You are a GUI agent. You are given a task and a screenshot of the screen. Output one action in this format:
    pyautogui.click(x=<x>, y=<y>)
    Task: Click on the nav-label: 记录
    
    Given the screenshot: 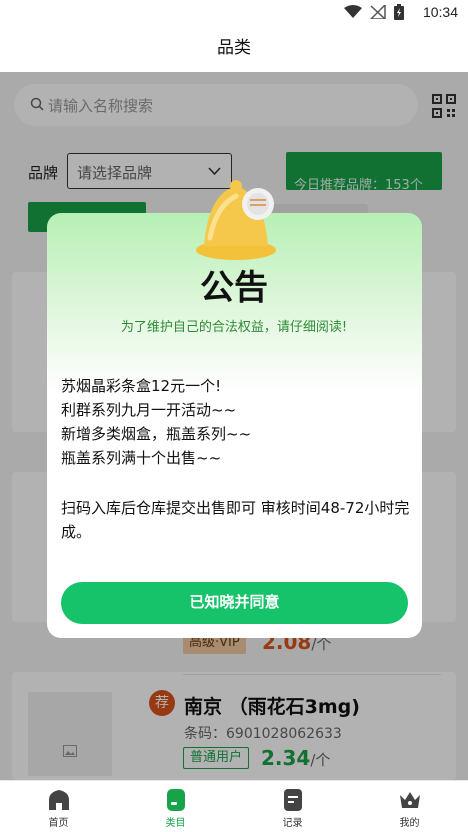 What is the action you would take?
    pyautogui.click(x=292, y=823)
    